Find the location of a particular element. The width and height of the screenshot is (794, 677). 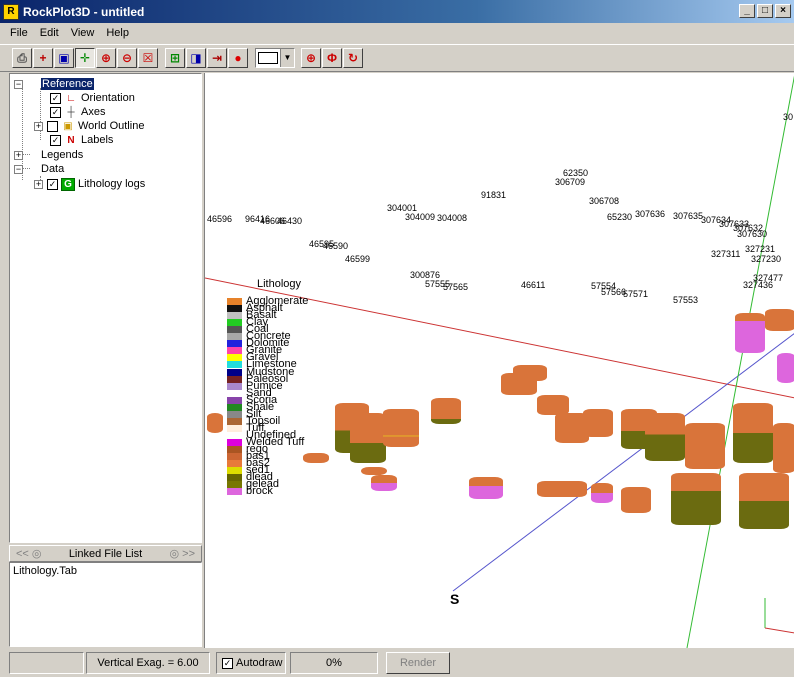

well-label: 46590 is located at coordinates (336, 246).